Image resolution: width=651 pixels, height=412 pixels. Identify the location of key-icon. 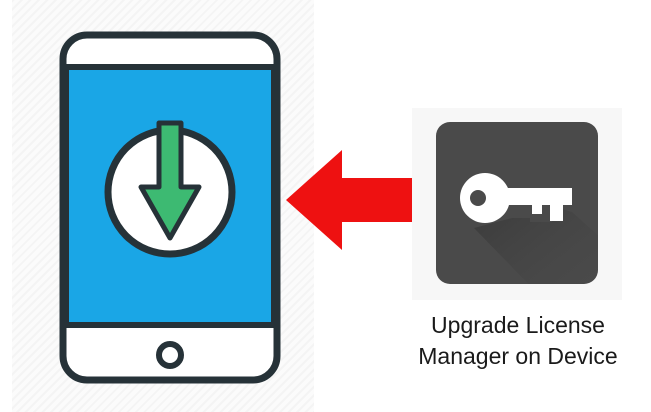
(517, 203).